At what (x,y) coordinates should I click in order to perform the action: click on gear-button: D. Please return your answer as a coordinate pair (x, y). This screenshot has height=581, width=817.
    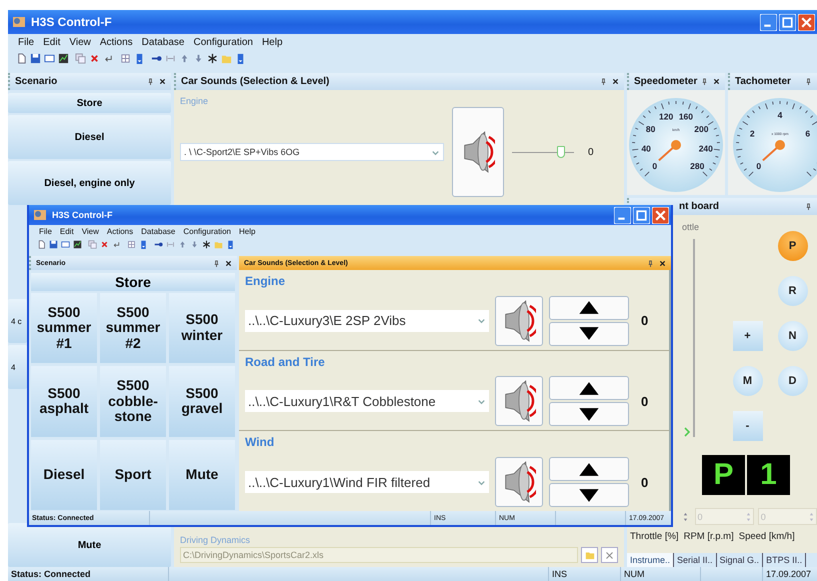
    Looking at the image, I should click on (793, 381).